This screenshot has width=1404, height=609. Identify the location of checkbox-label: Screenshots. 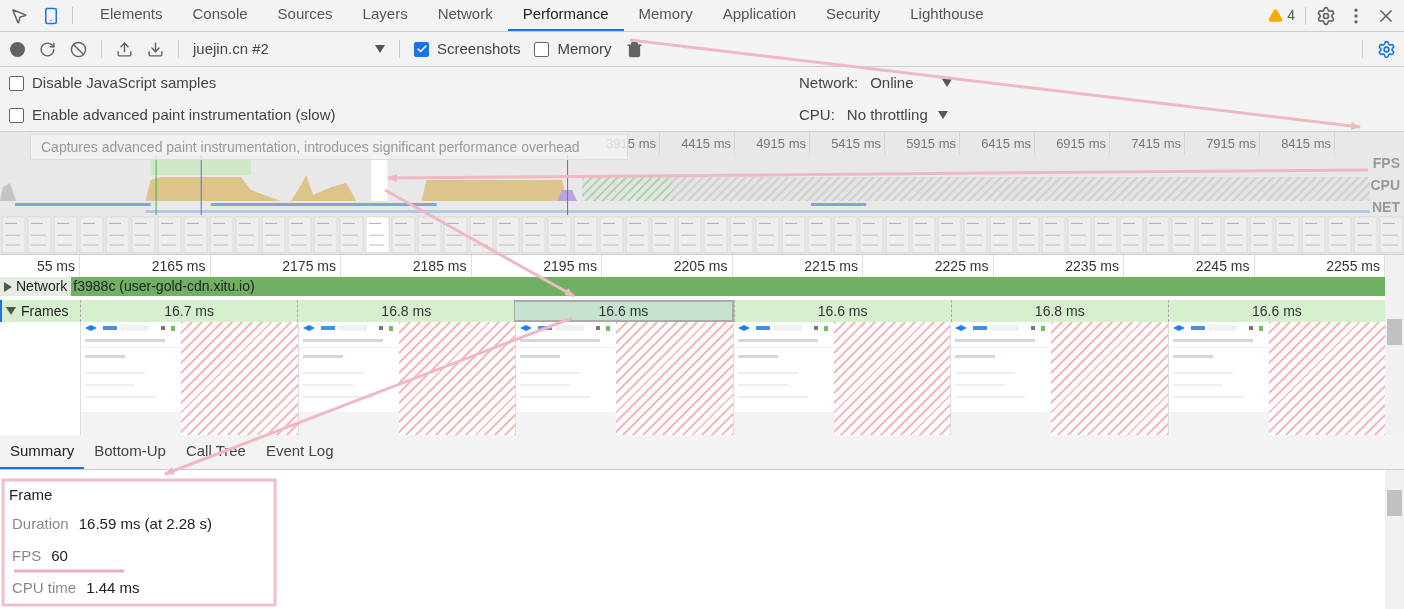
(479, 49).